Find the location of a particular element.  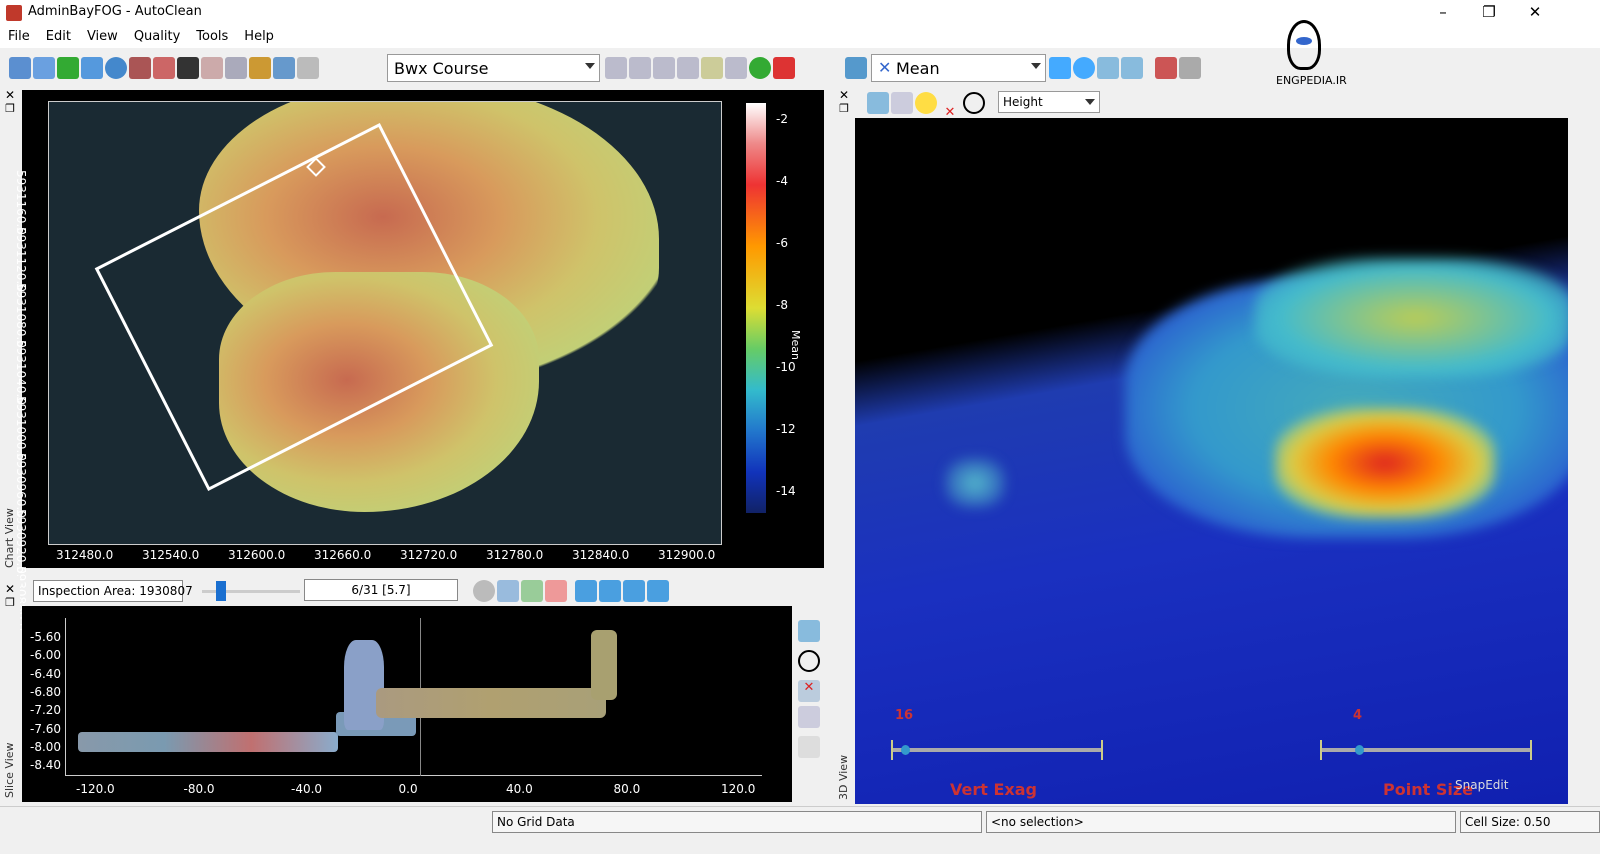

colorbar-tick-label: -8 is located at coordinates (782, 305).